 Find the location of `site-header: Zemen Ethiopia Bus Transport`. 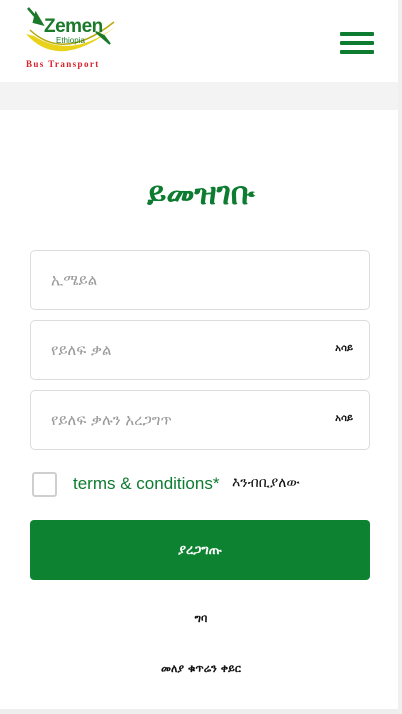

site-header: Zemen Ethiopia Bus Transport is located at coordinates (201, 41).